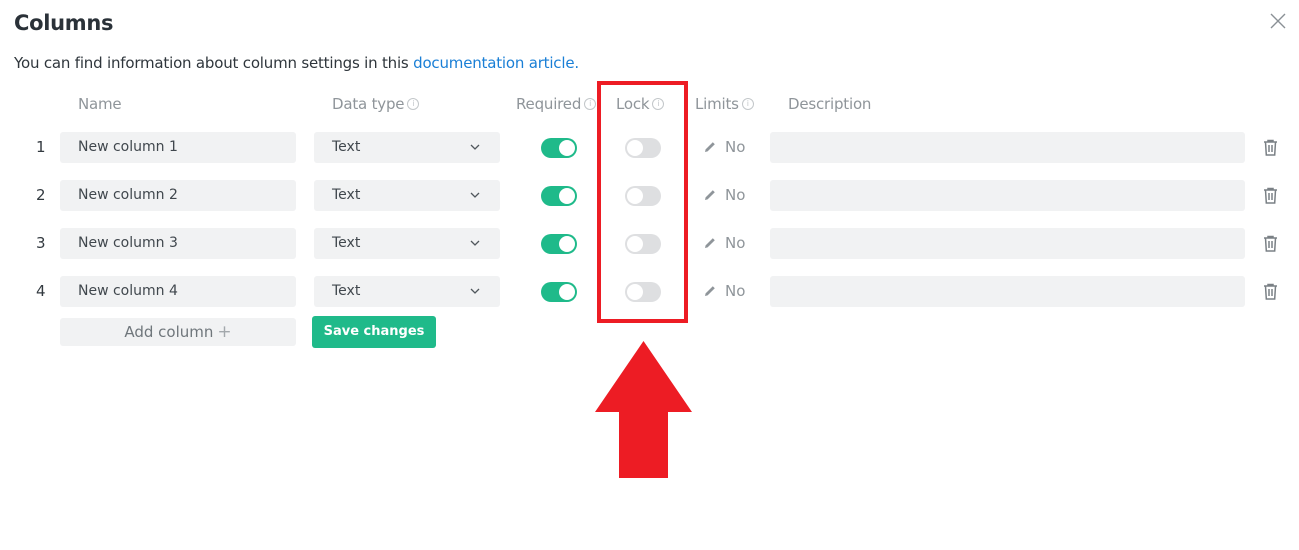 Image resolution: width=1299 pixels, height=550 pixels. I want to click on header-description-label: Description, so click(830, 104).